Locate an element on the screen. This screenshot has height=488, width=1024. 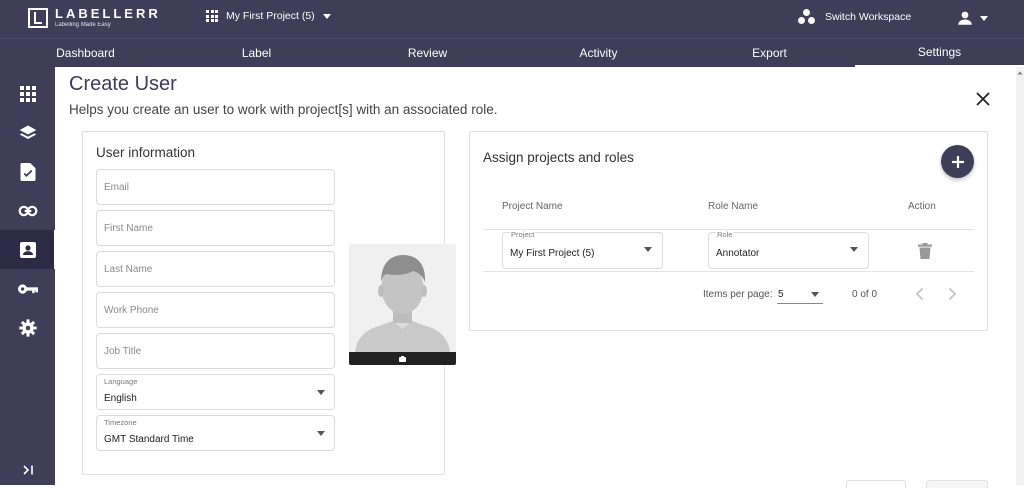
link-icon is located at coordinates (27, 210).